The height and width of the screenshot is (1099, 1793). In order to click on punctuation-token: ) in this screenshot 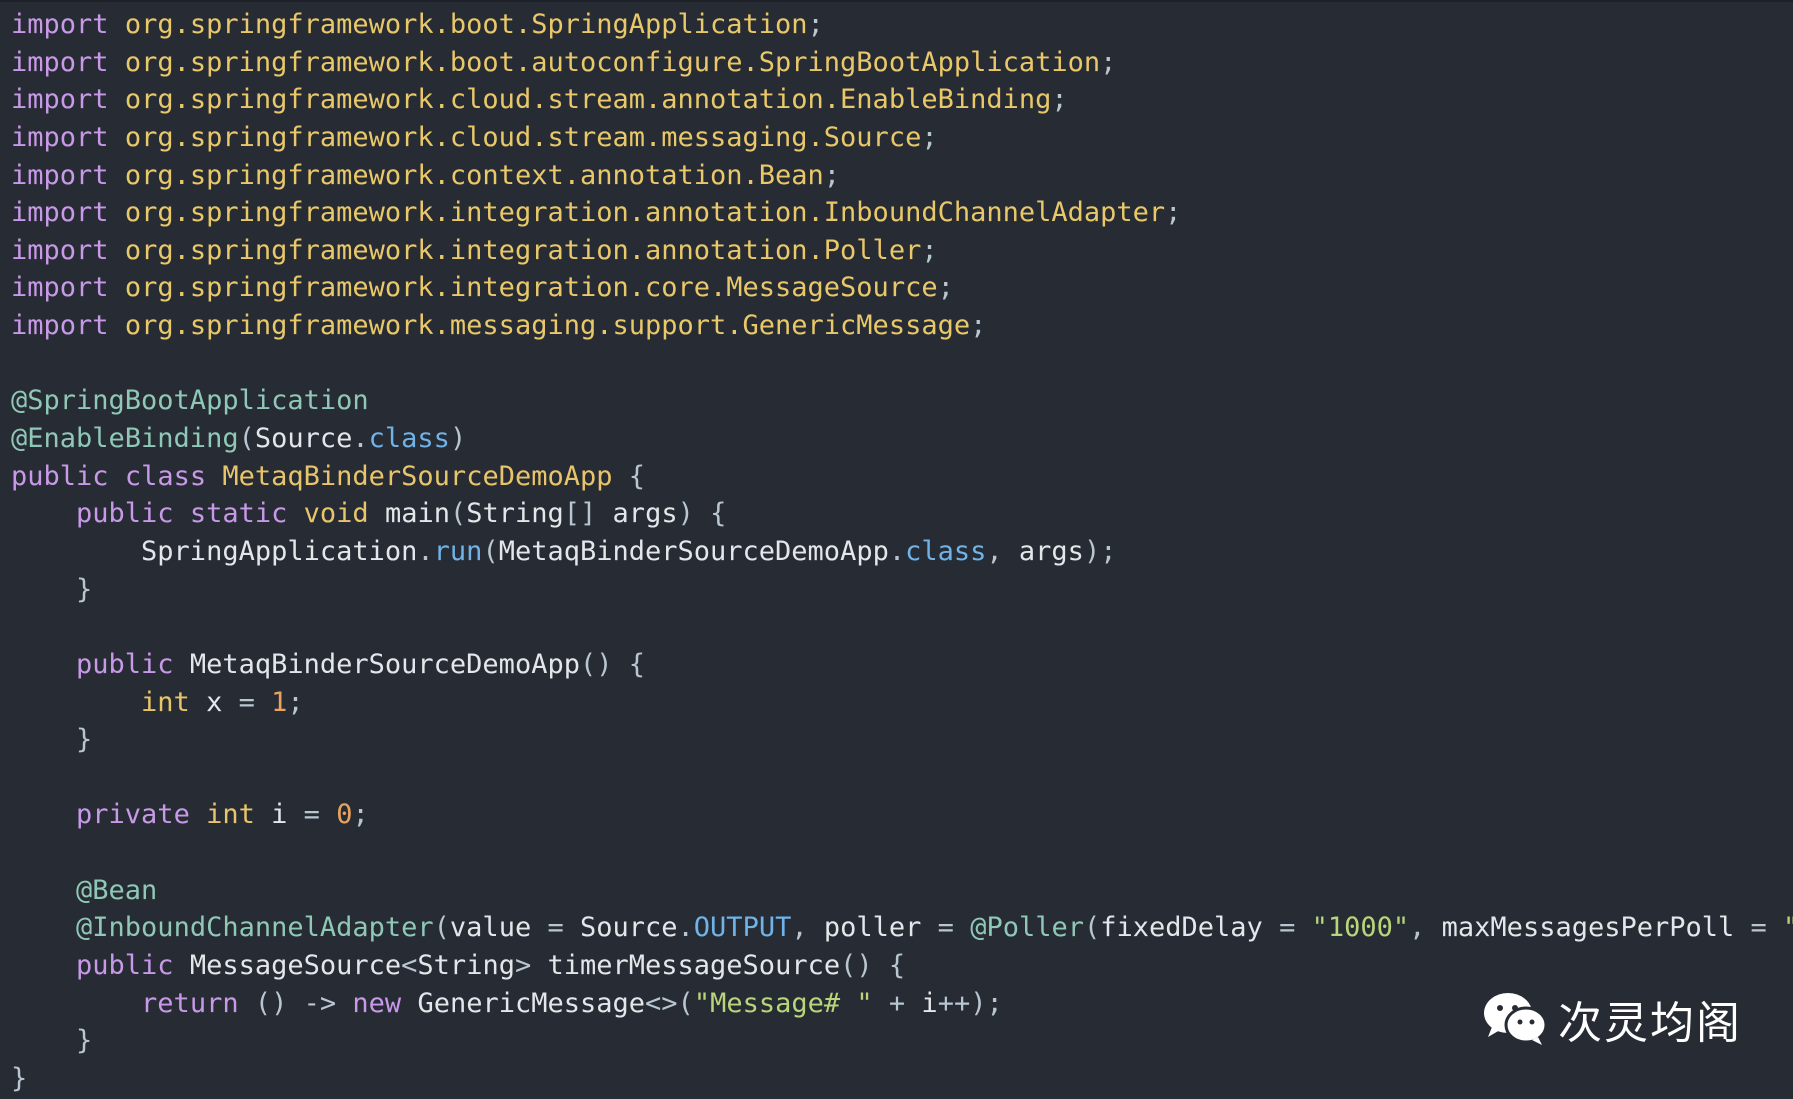, I will do `click(458, 439)`.